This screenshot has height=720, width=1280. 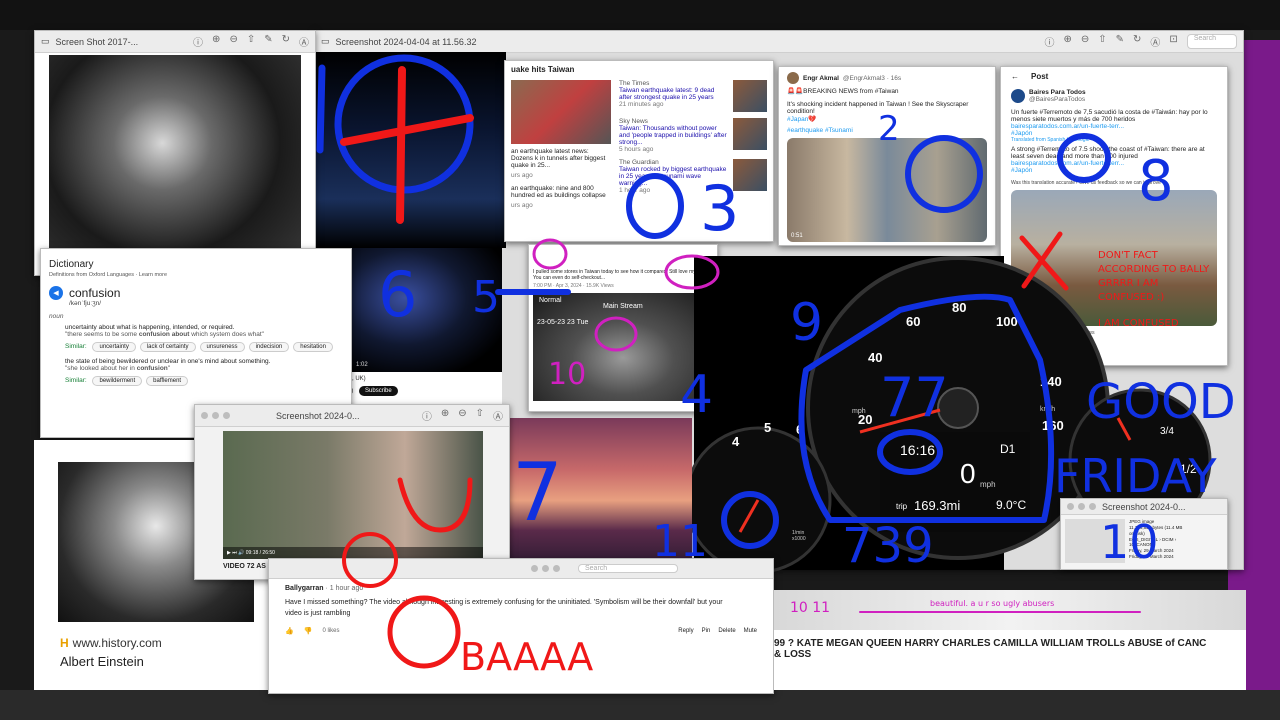 I want to click on gear-readout: D1, so click(x=1008, y=449).